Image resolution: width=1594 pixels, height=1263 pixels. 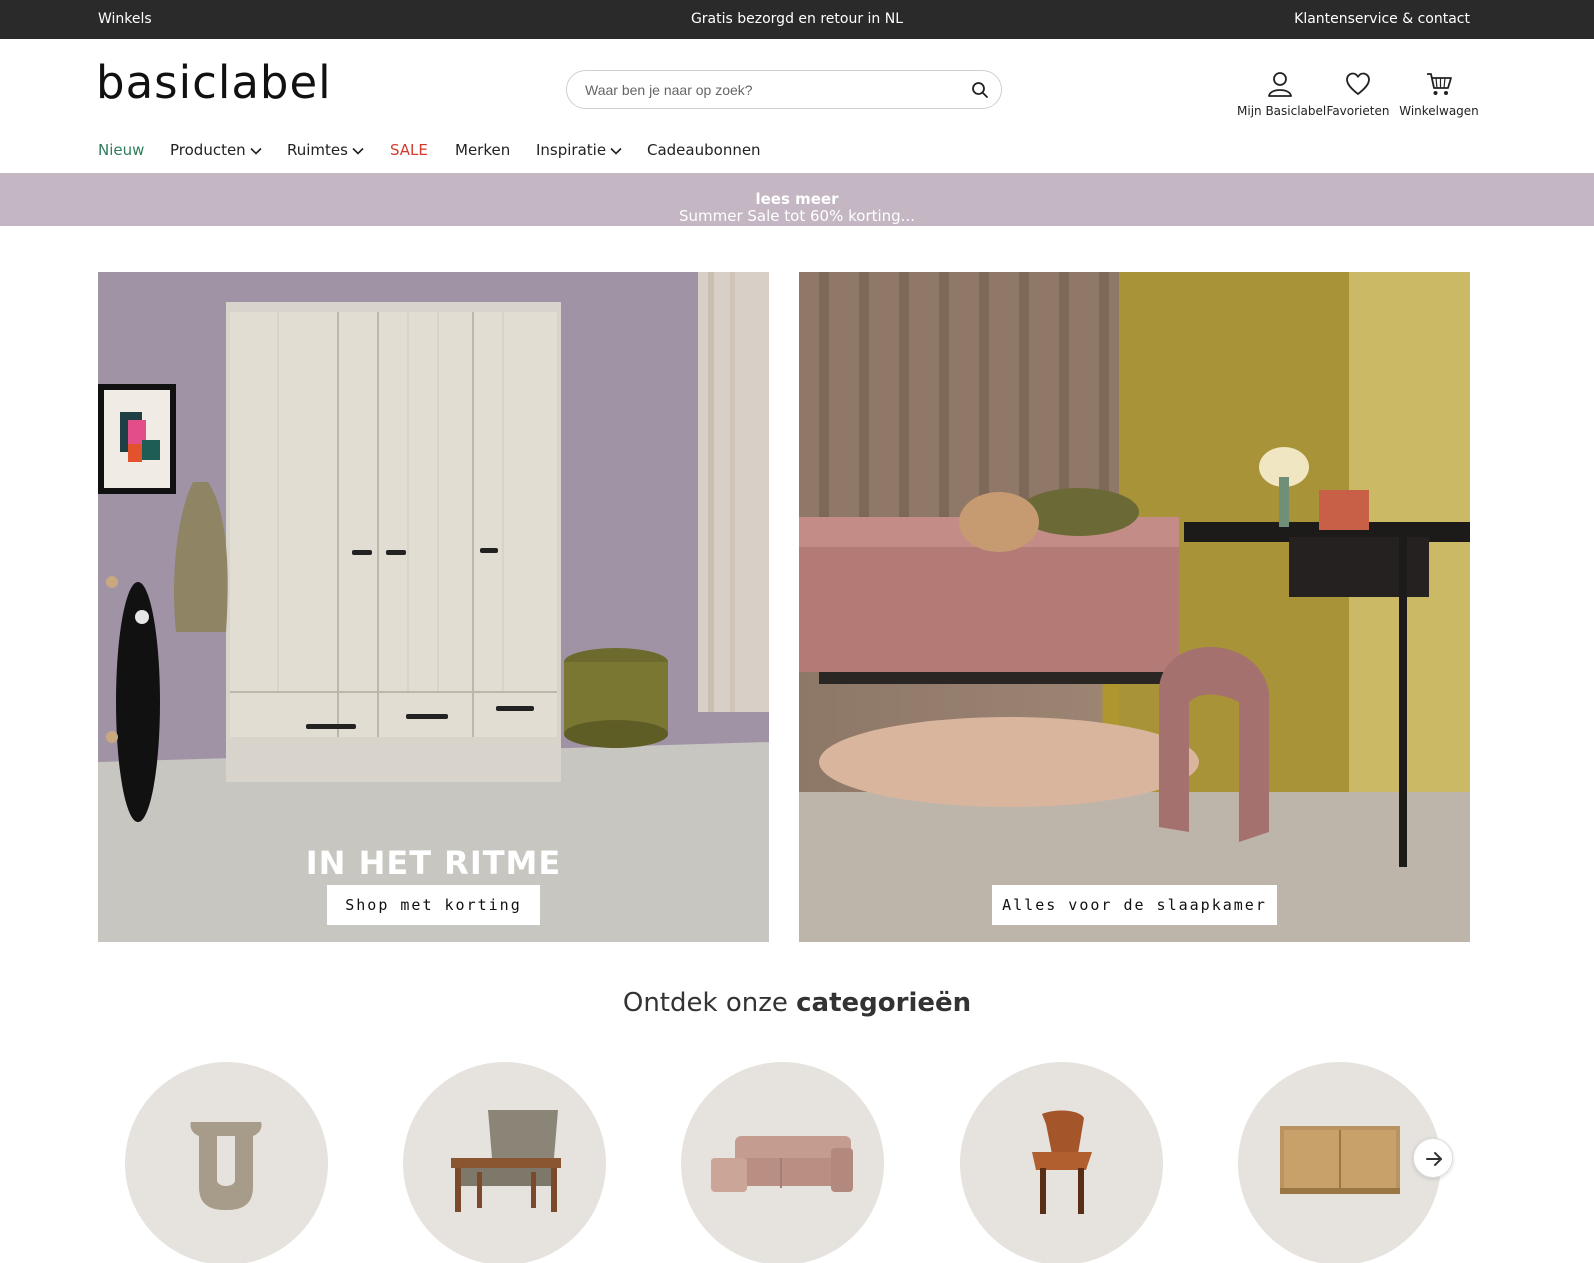 What do you see at coordinates (1282, 111) in the screenshot?
I see `account-label: Mijn Basiclabel` at bounding box center [1282, 111].